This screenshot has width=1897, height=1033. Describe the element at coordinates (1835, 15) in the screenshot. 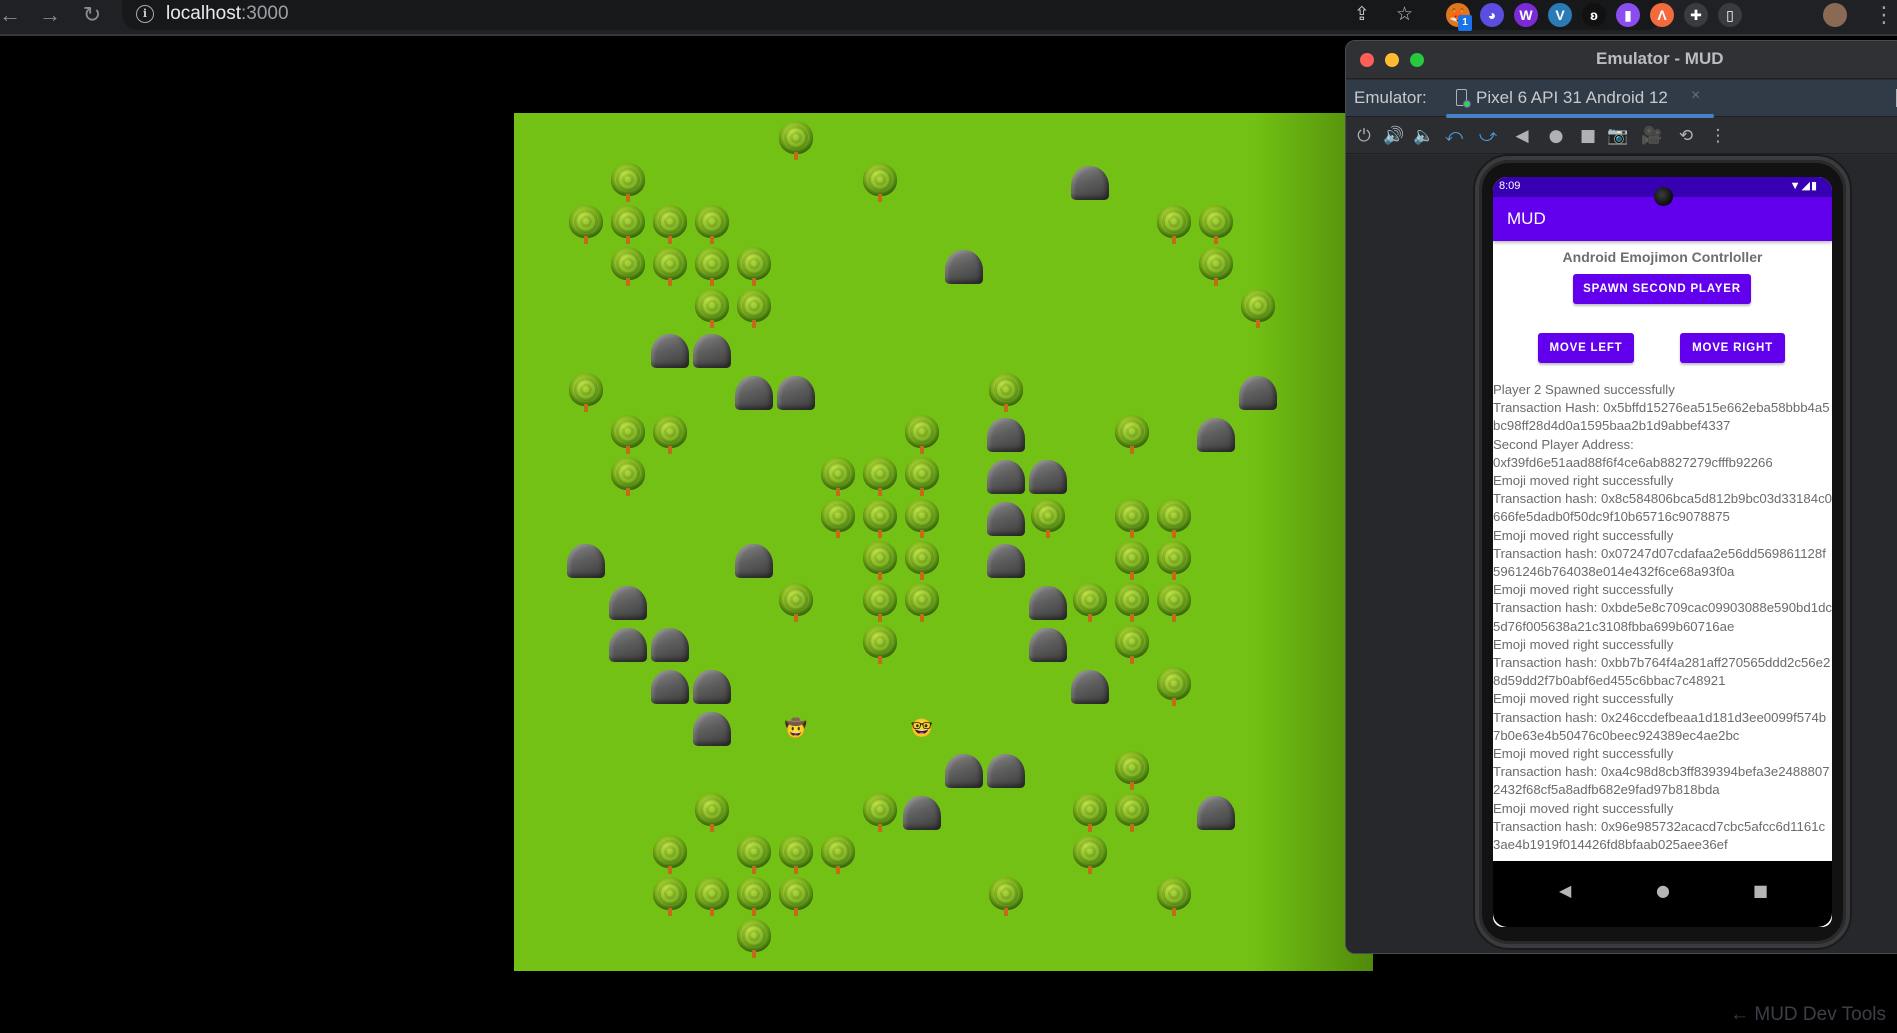

I see `profile-avatar` at that location.